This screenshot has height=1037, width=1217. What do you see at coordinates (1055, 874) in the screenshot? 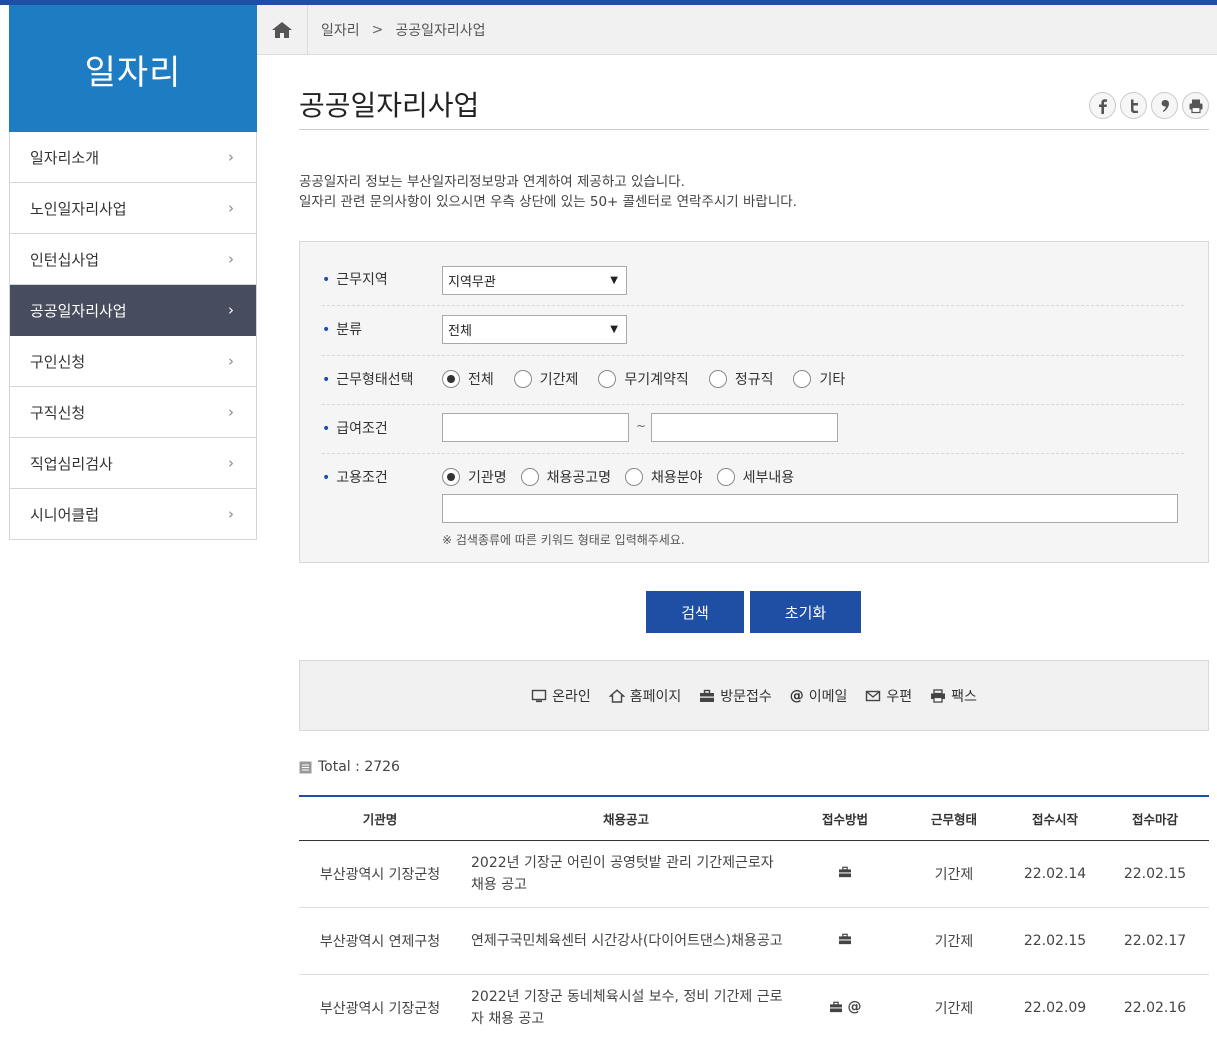
I see `cell-start: 22.02.14` at bounding box center [1055, 874].